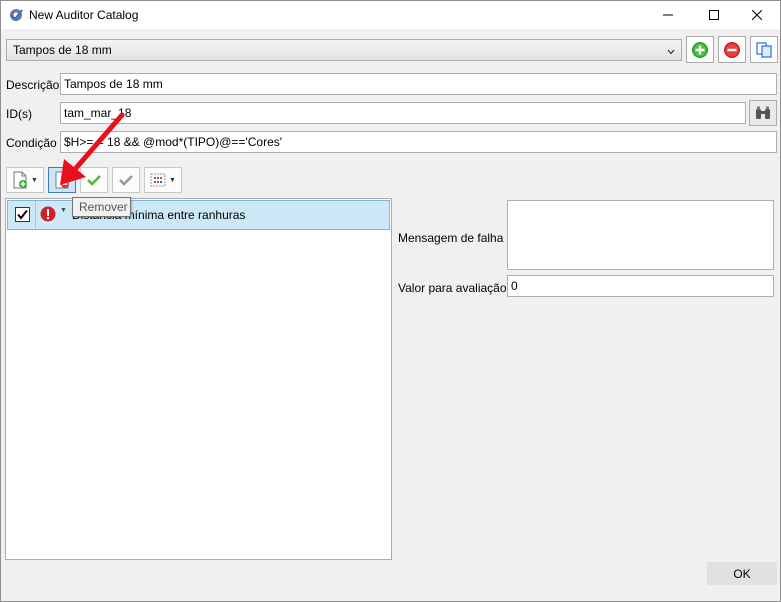 The image size is (781, 602). What do you see at coordinates (640, 286) in the screenshot?
I see `valor-field` at bounding box center [640, 286].